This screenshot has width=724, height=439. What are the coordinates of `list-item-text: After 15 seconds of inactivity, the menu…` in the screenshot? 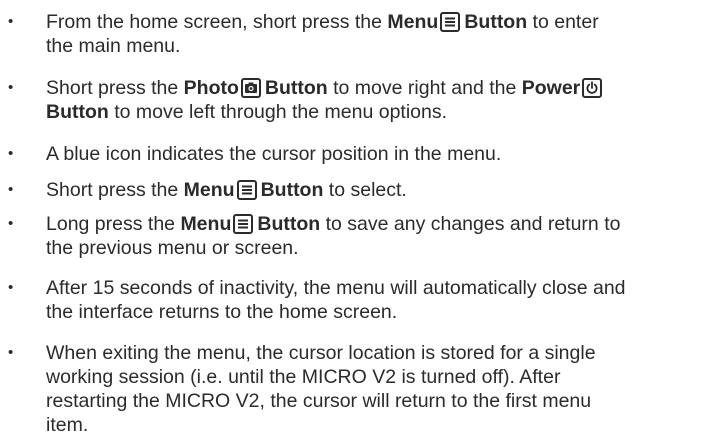 It's located at (382, 300).